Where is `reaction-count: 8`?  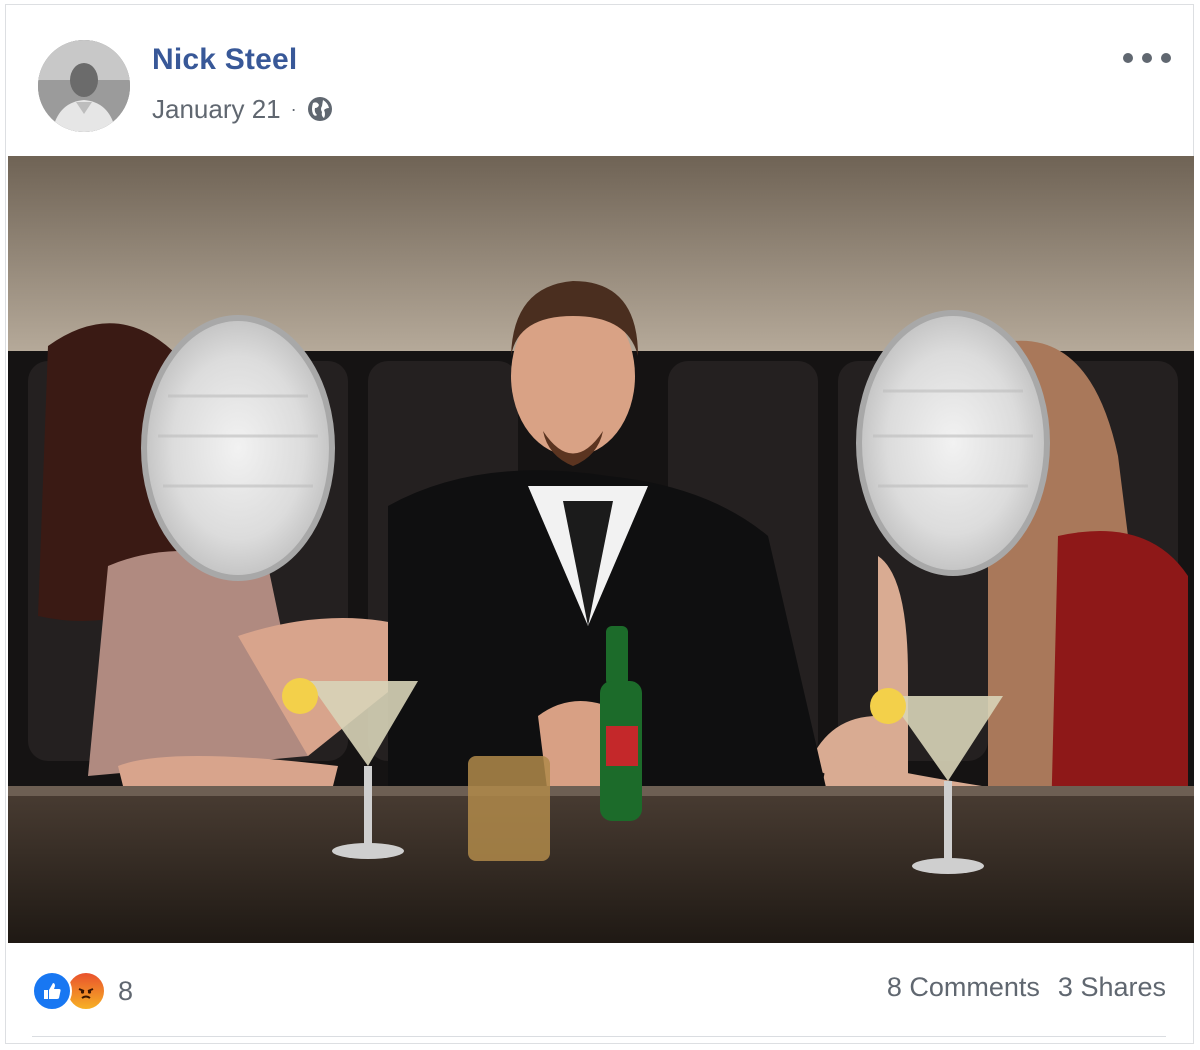
reaction-count: 8 is located at coordinates (125, 991).